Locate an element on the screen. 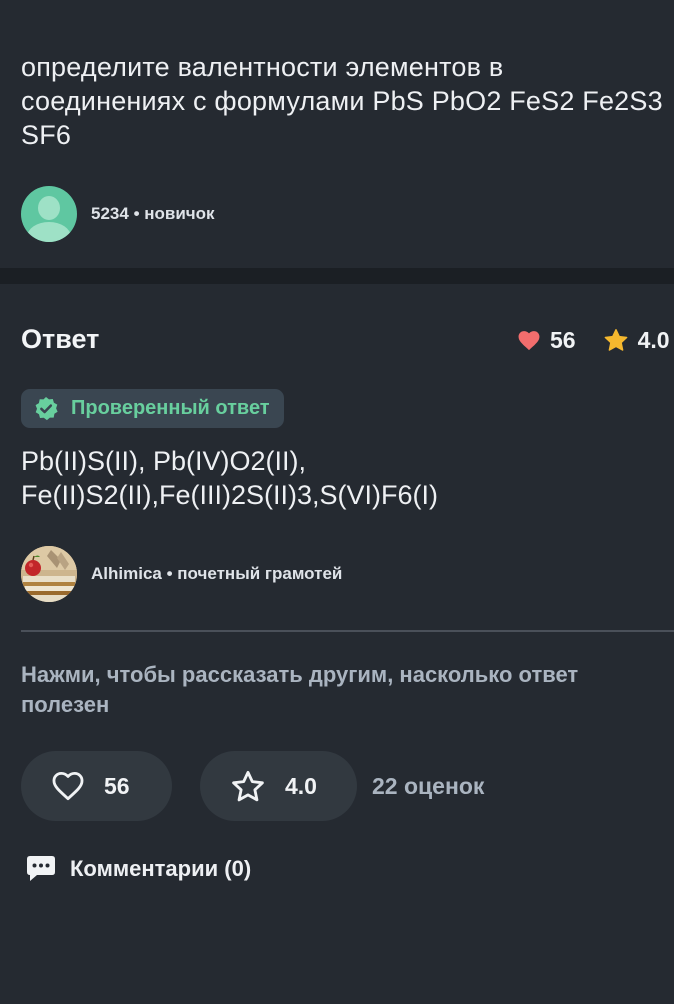 This screenshot has width=674, height=1004. comments-button: Комментарии (0) is located at coordinates (138, 868).